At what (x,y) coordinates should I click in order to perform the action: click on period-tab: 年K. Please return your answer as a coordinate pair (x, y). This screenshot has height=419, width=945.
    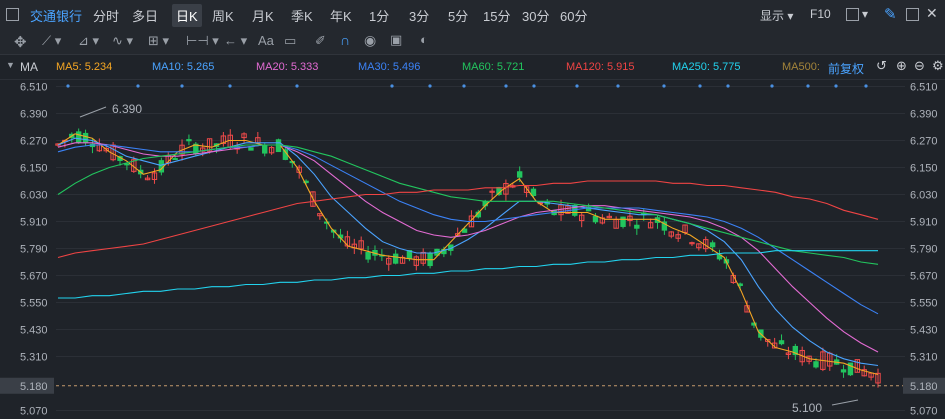
    Looking at the image, I should click on (341, 15).